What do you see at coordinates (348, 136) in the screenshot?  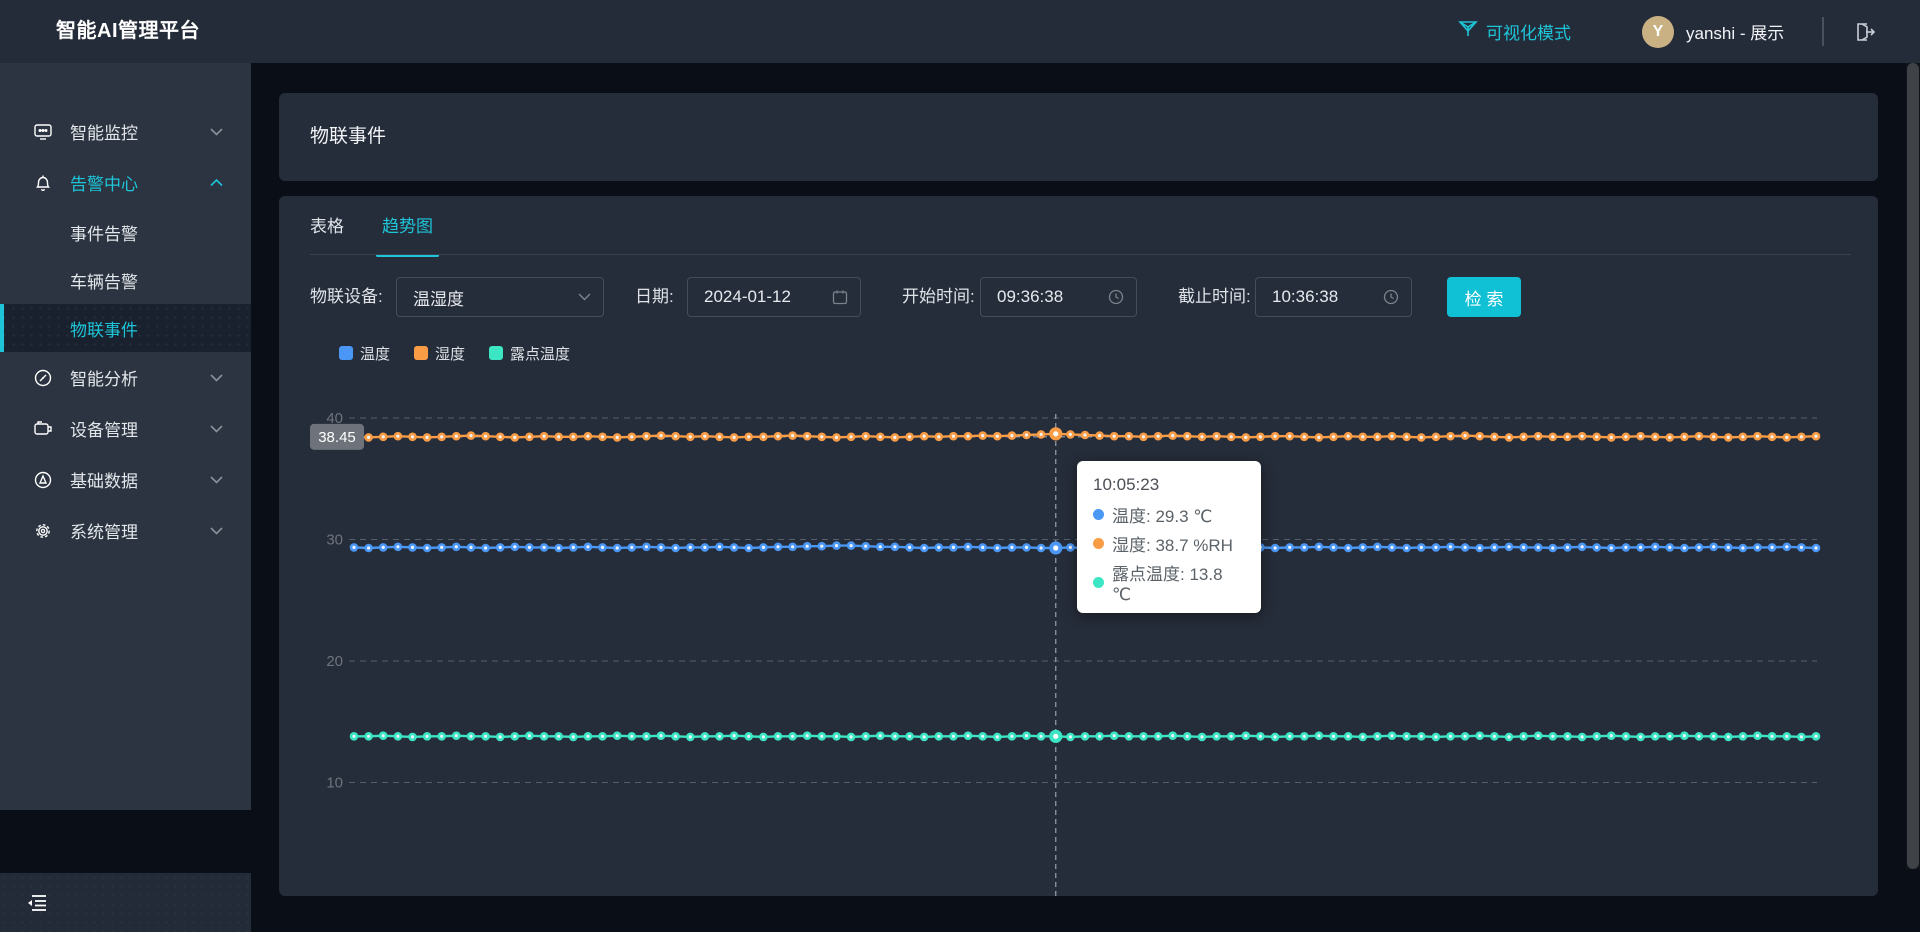 I see `page-title: 物联事件` at bounding box center [348, 136].